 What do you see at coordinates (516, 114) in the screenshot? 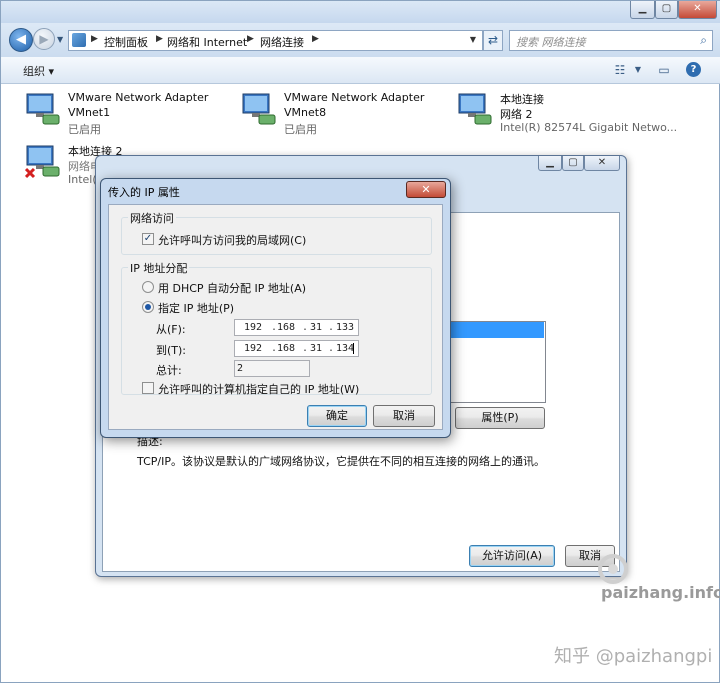
I see `adapter-network: 网络 2` at bounding box center [516, 114].